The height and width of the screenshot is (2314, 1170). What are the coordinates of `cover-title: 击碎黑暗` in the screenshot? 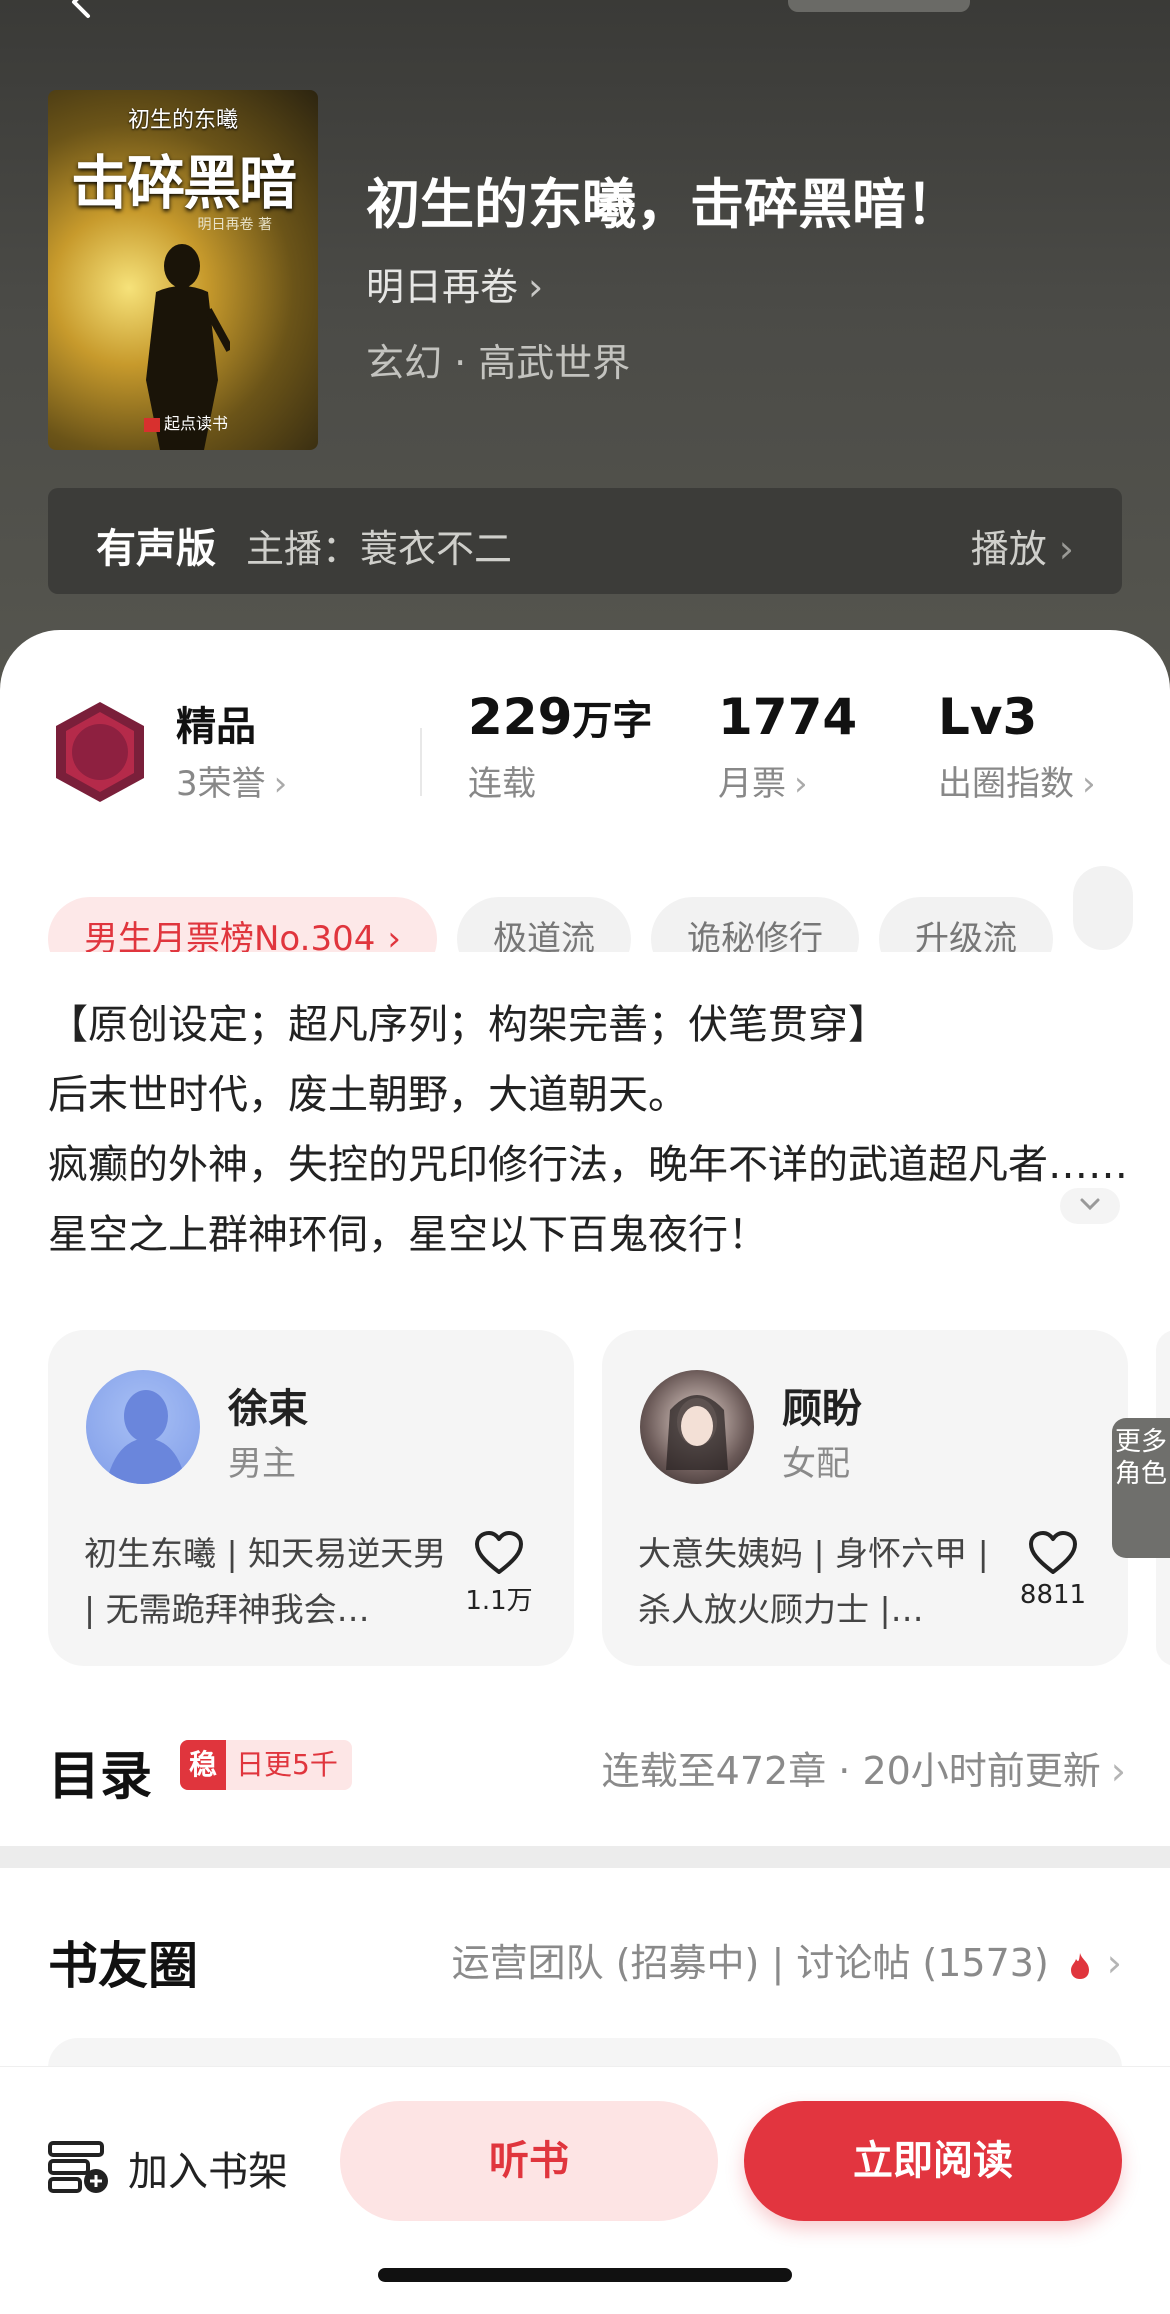 It's located at (183, 183).